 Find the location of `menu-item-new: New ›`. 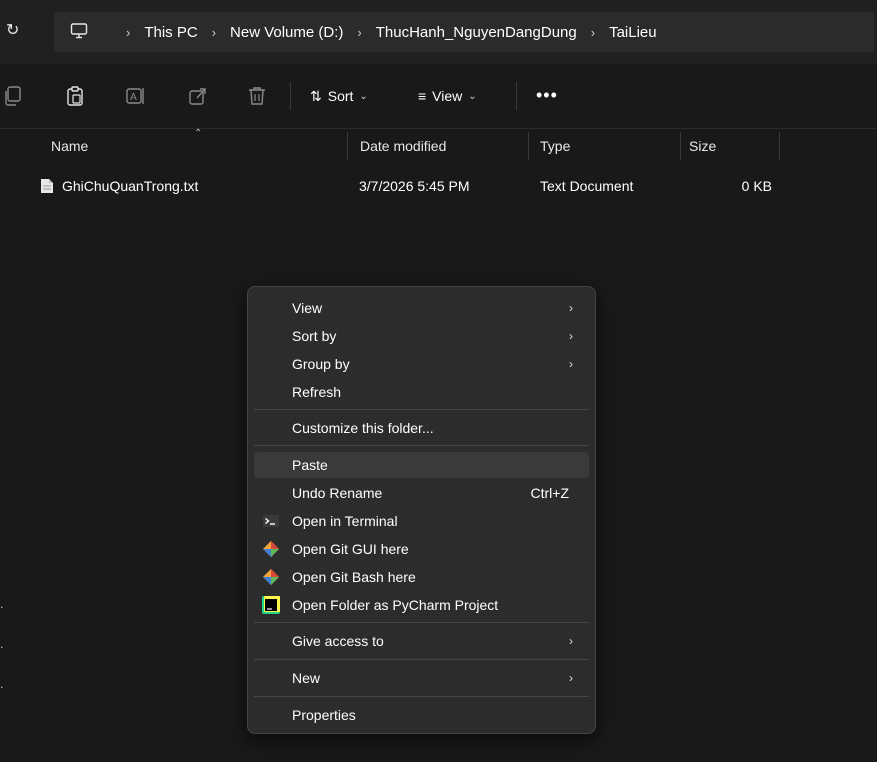

menu-item-new: New › is located at coordinates (421, 678).